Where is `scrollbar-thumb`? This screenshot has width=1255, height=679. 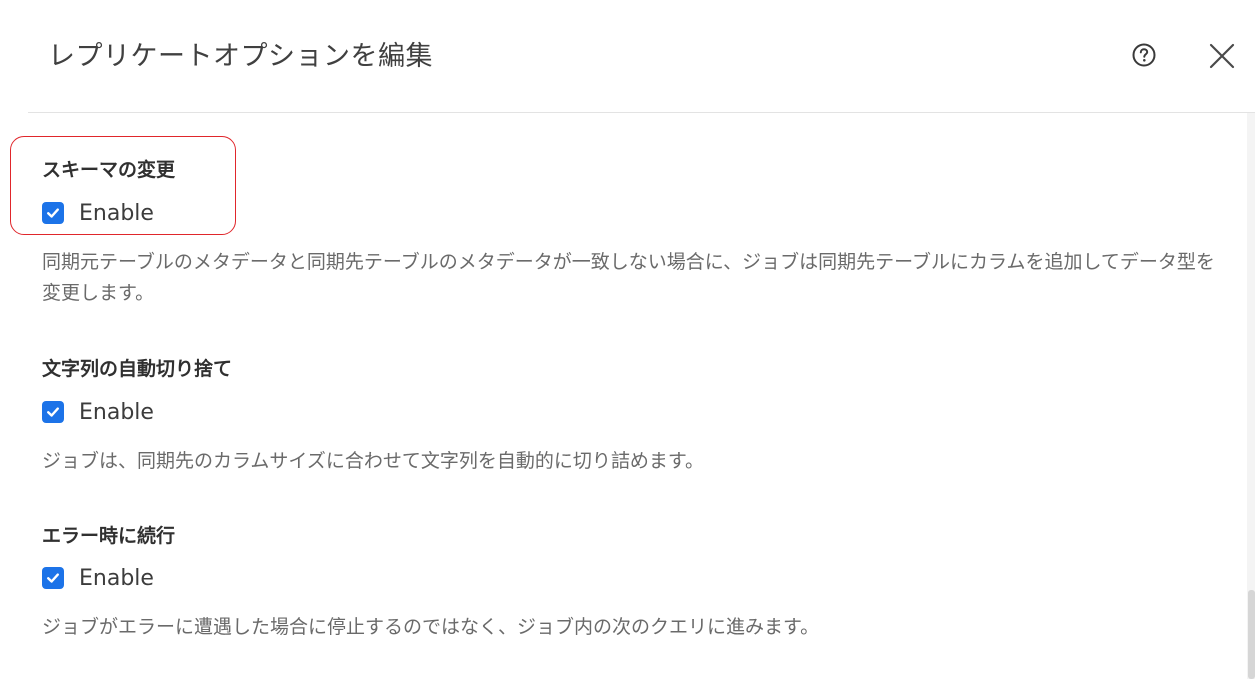
scrollbar-thumb is located at coordinates (1251, 634).